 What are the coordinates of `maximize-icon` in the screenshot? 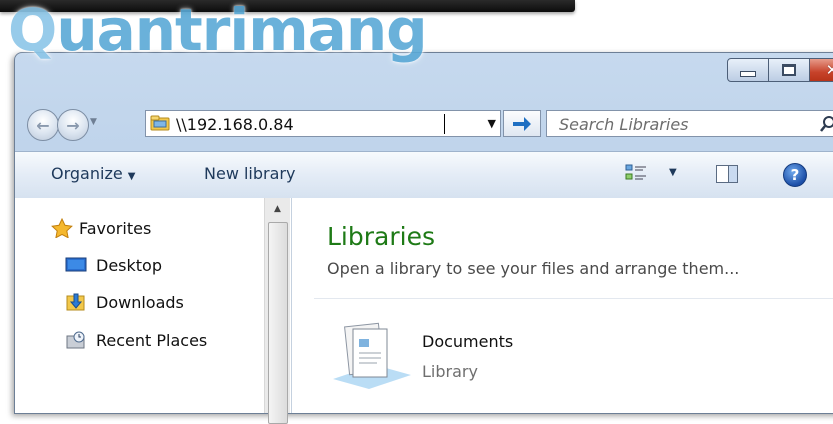 It's located at (789, 70).